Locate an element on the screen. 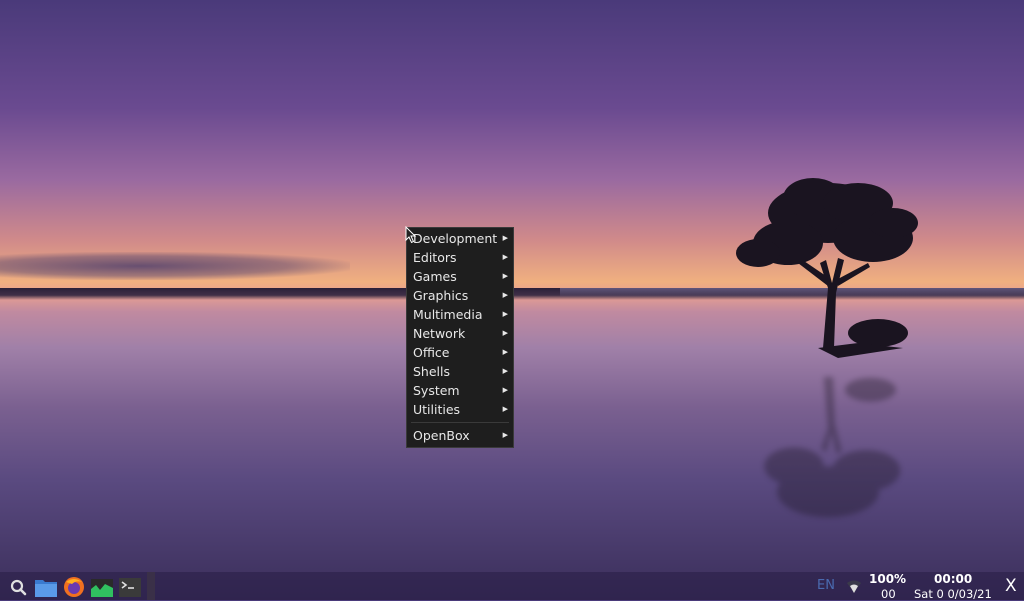 This screenshot has height=601, width=1024. wallpaper-tree-reflection is located at coordinates (832, 447).